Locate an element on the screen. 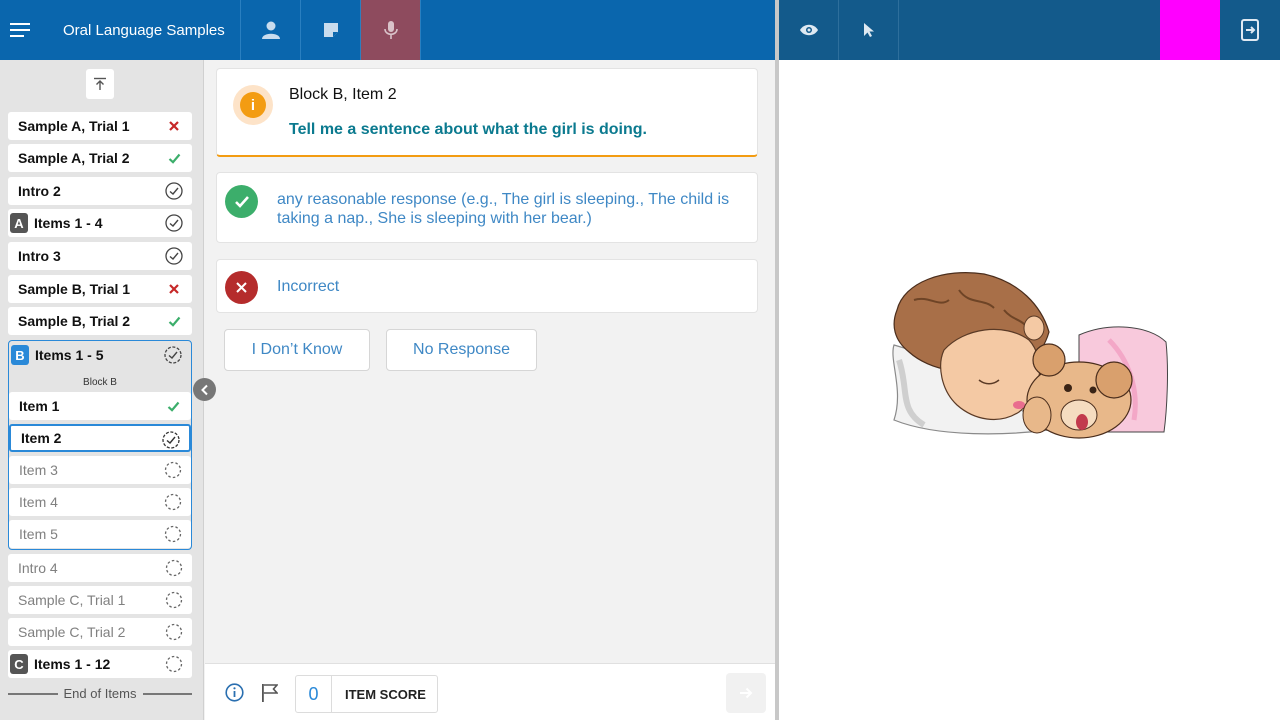 The image size is (1280, 720). sidebar-item-label: Sample A, Trial 2 is located at coordinates (74, 158).